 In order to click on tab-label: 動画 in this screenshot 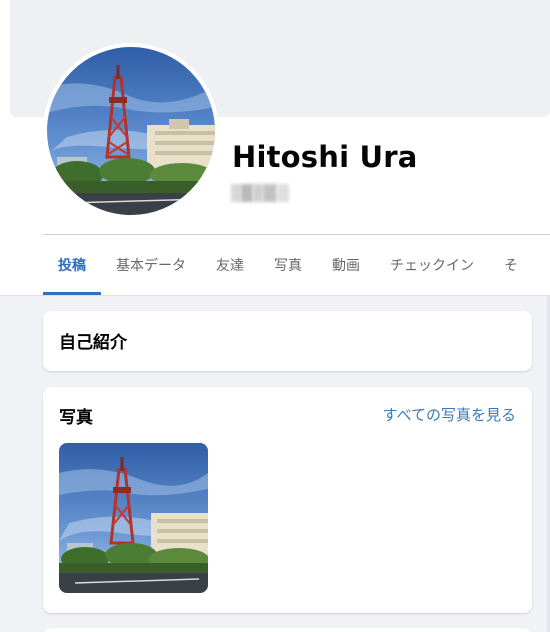, I will do `click(346, 266)`.